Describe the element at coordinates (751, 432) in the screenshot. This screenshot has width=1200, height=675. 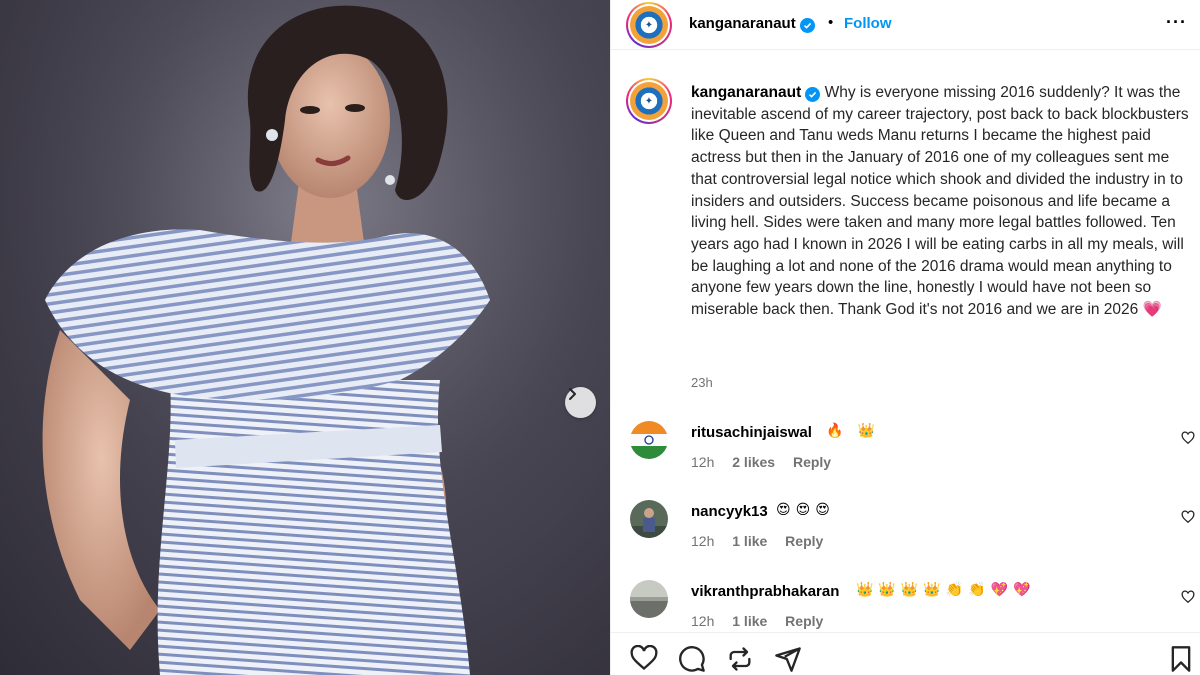
I see `comment-username: ritusachinjaiswal` at that location.